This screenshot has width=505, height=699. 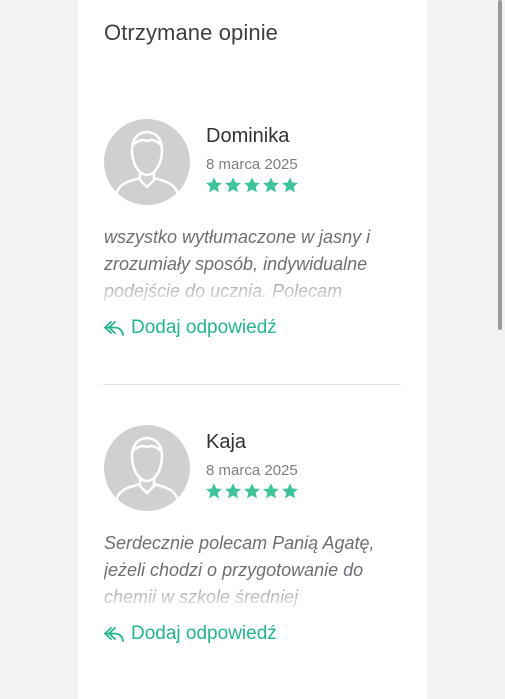 I want to click on author-name: Kaja, so click(x=226, y=442).